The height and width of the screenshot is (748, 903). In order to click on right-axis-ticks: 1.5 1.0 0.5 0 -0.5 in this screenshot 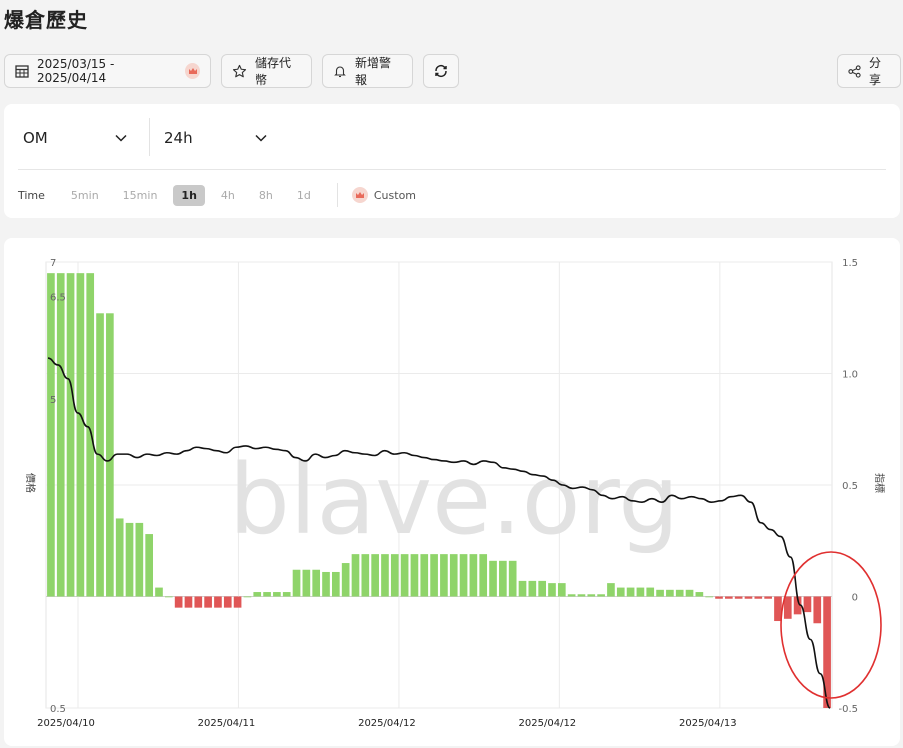, I will do `click(848, 486)`.